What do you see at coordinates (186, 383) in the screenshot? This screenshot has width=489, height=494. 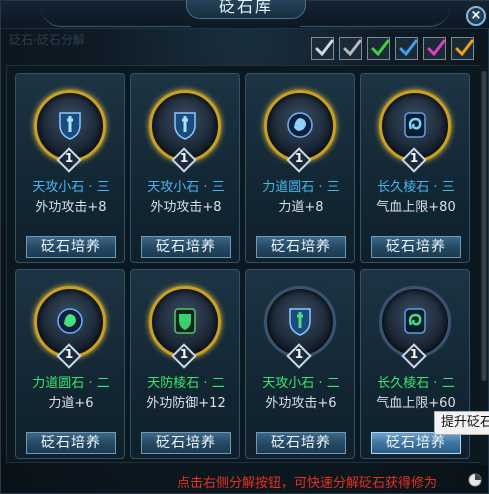 I see `stone-name: 天防棱石 · 二` at bounding box center [186, 383].